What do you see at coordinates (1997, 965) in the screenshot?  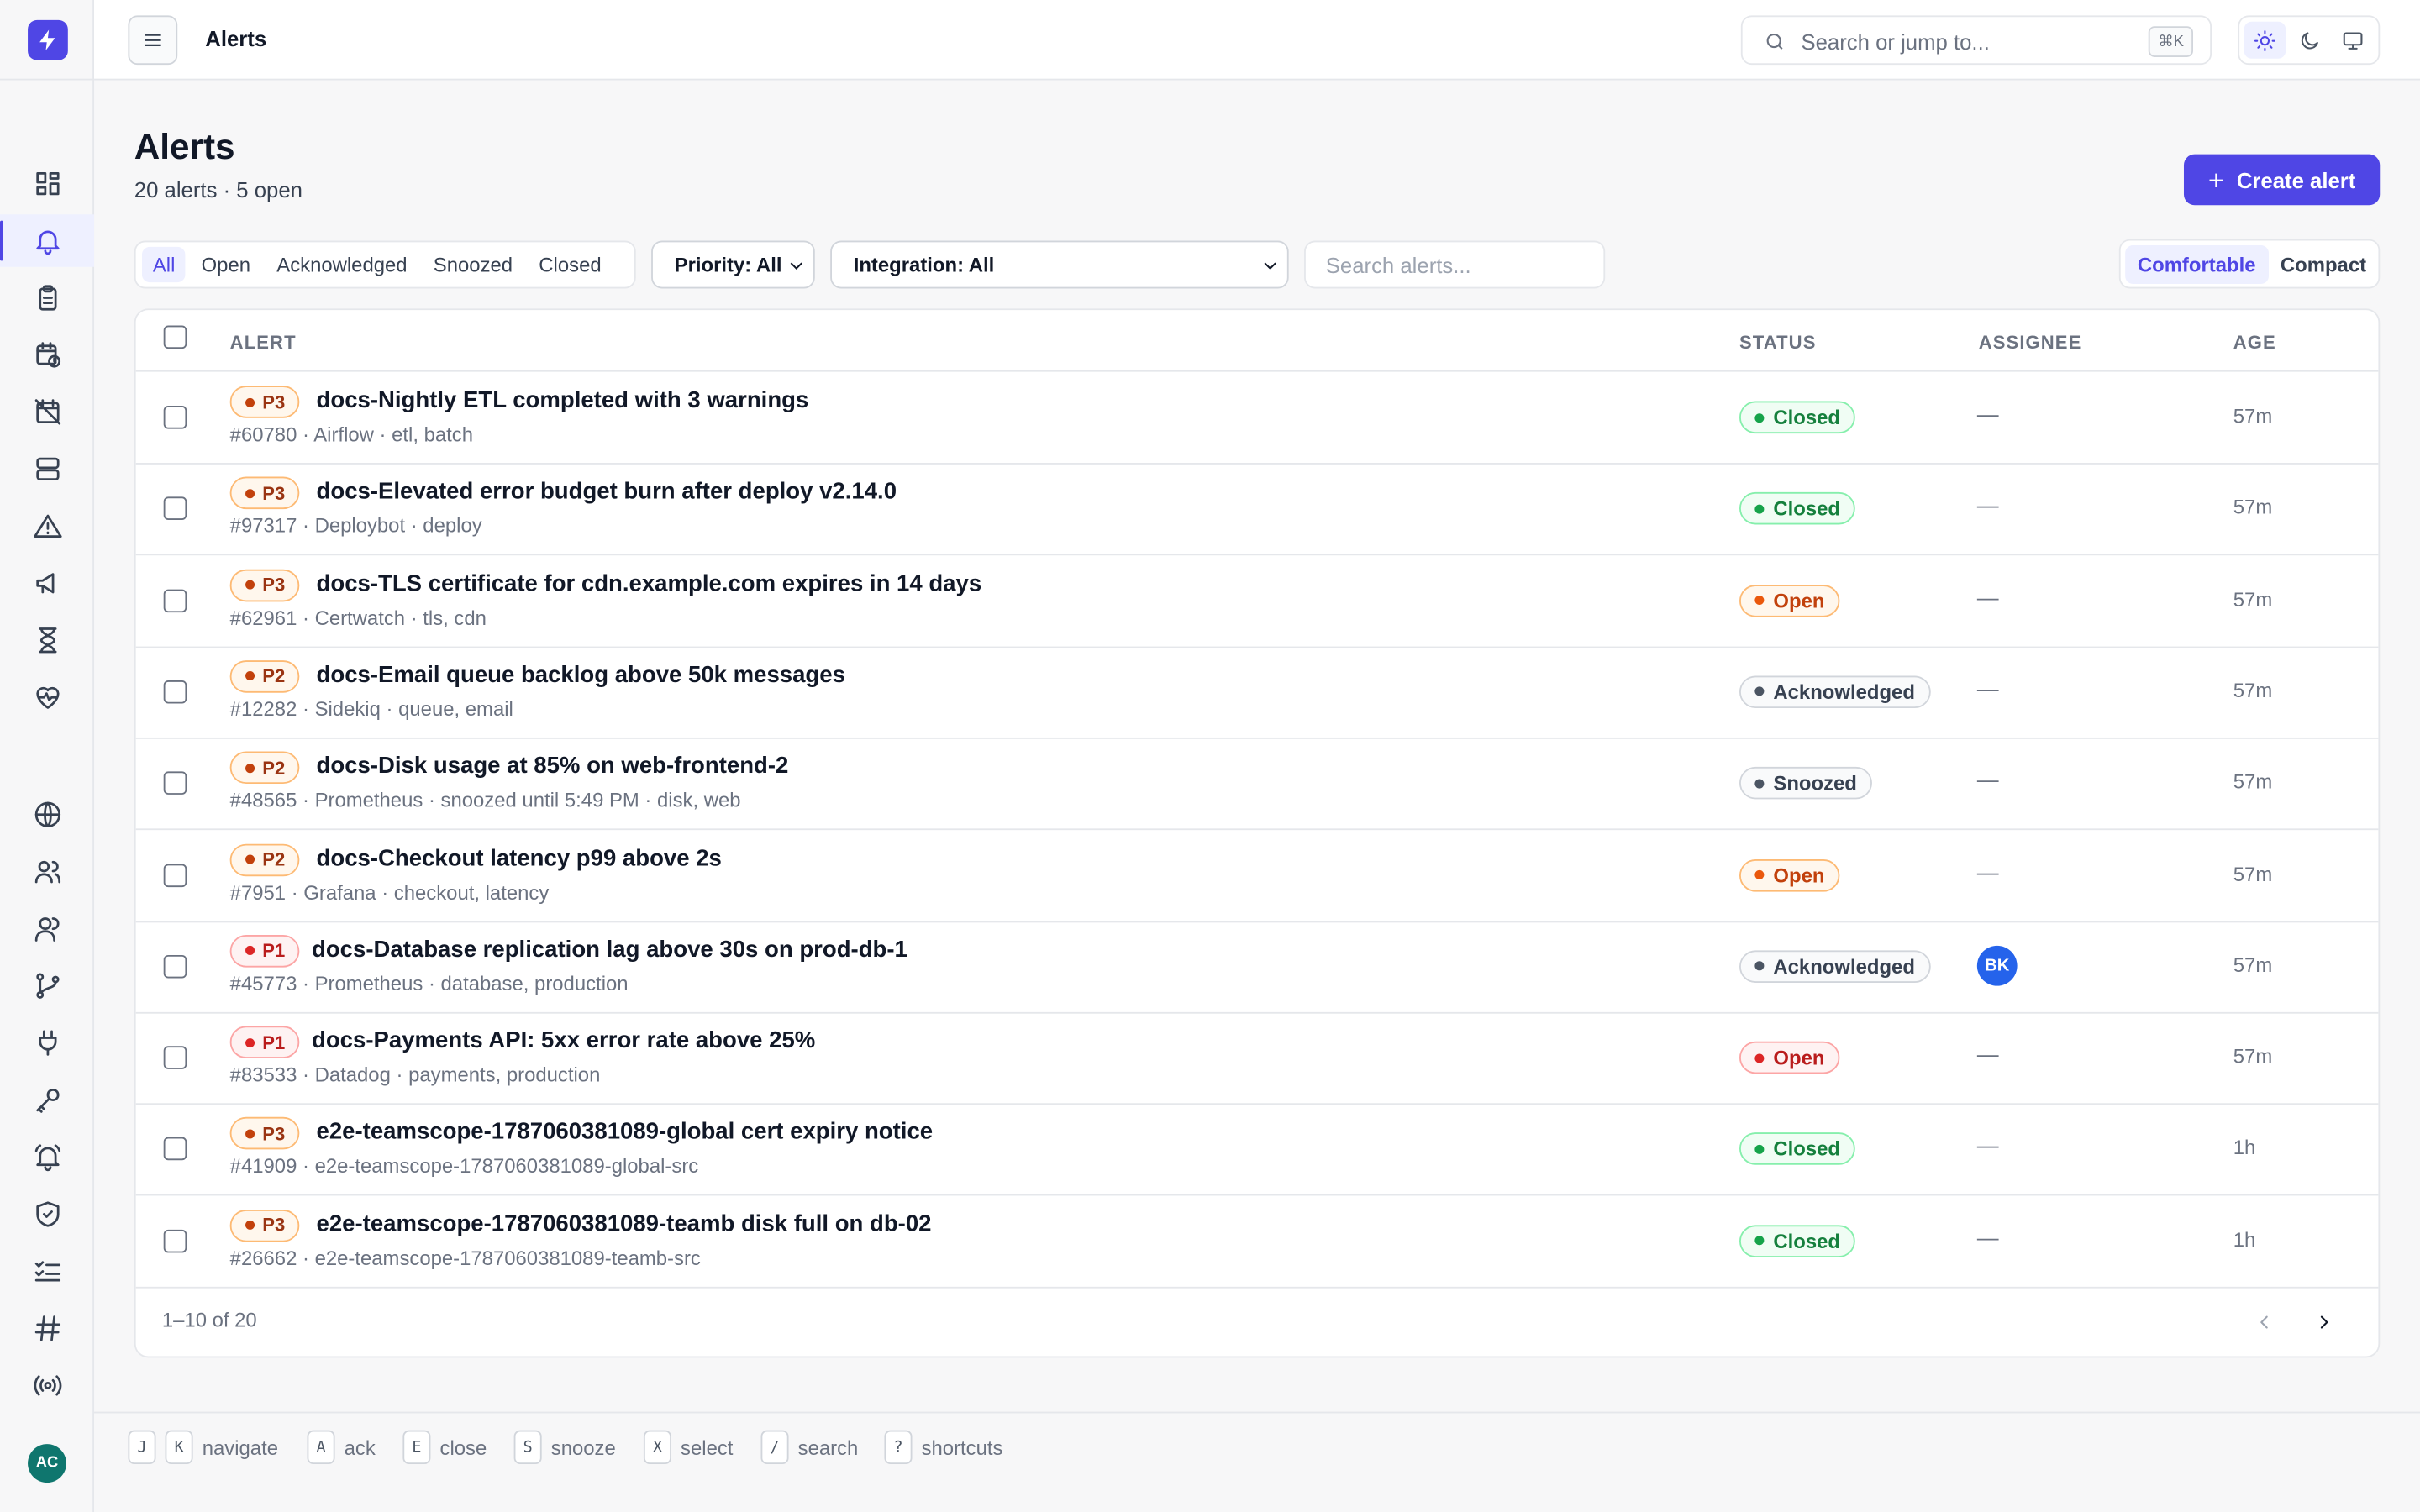 I see `assignee-avatar: BK` at bounding box center [1997, 965].